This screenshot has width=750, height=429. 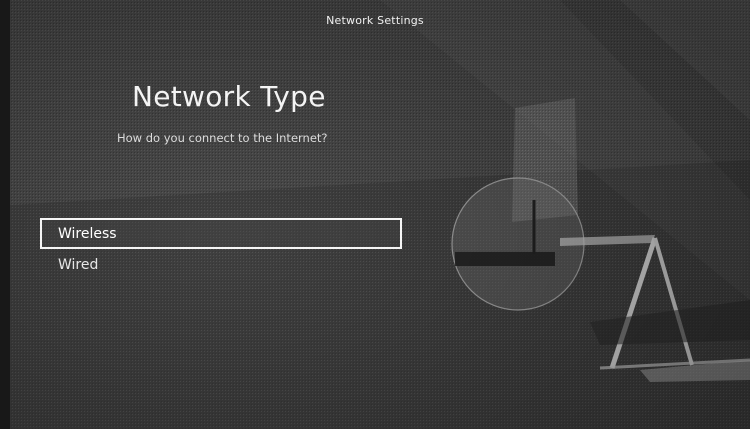 I want to click on option-wireless: Wireless, so click(x=221, y=233).